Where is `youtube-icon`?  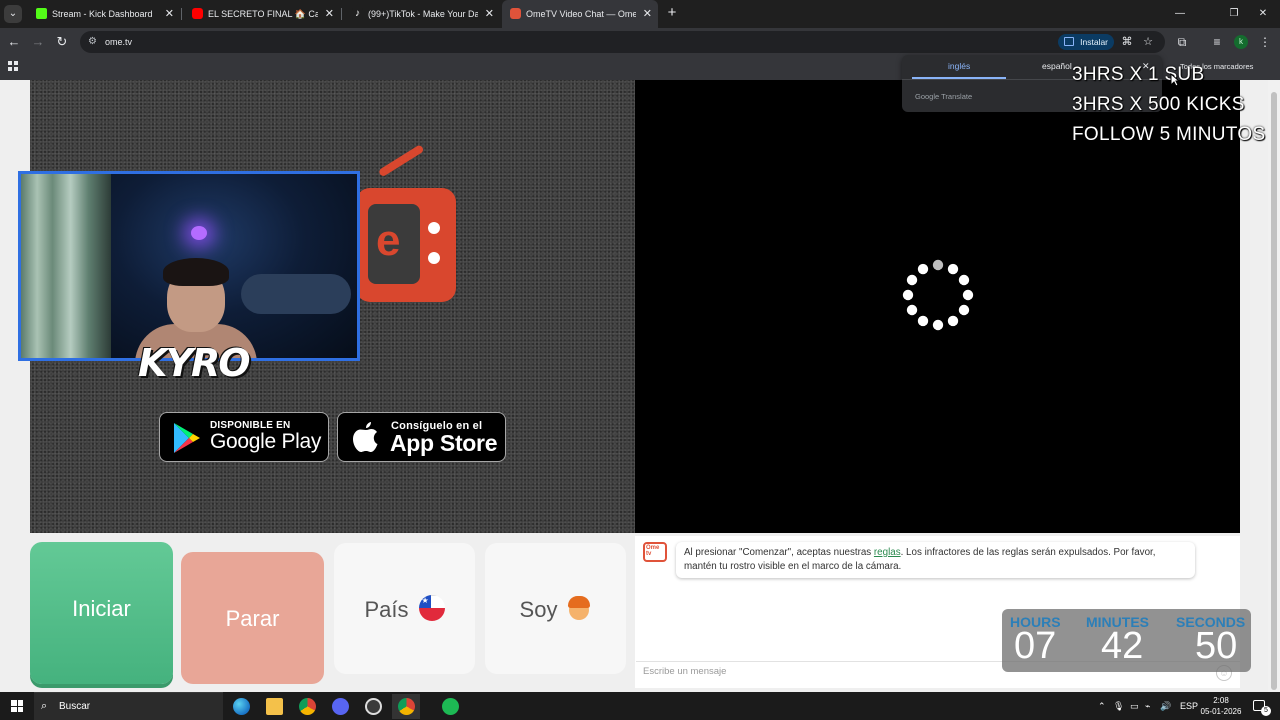 youtube-icon is located at coordinates (197, 13).